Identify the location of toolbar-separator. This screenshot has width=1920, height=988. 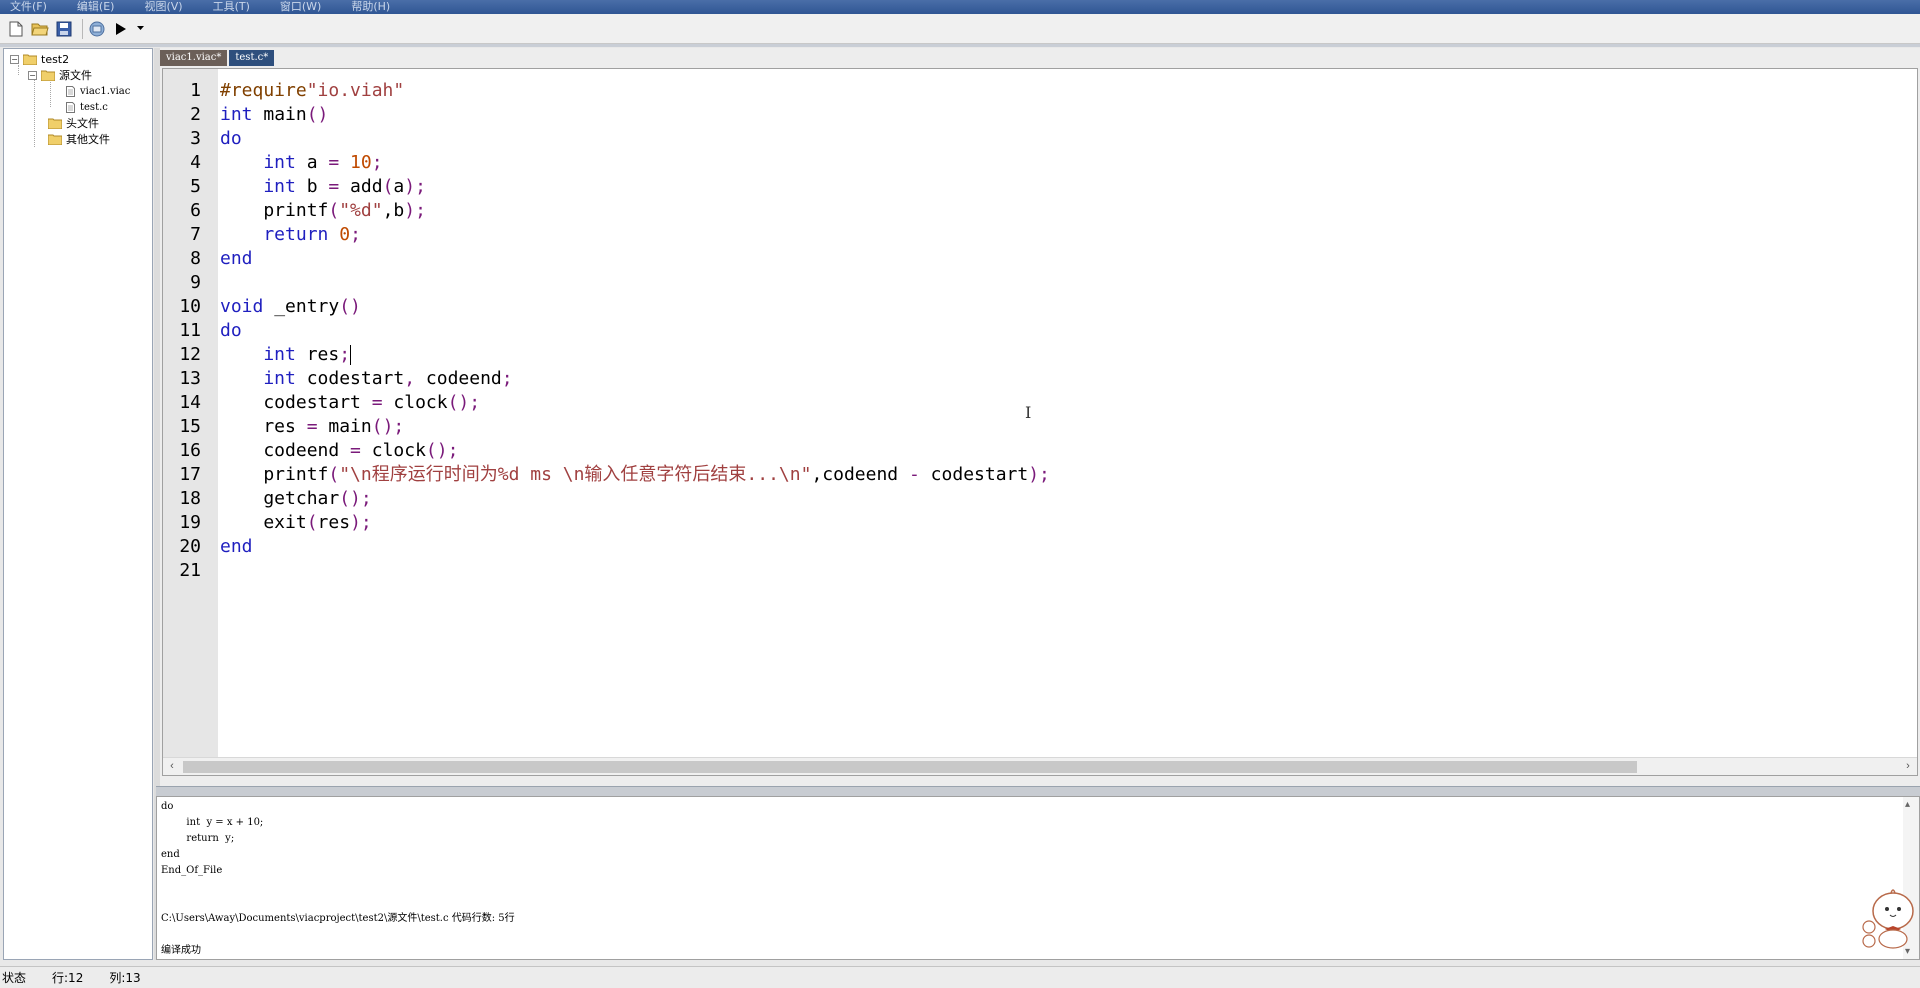
(82, 28).